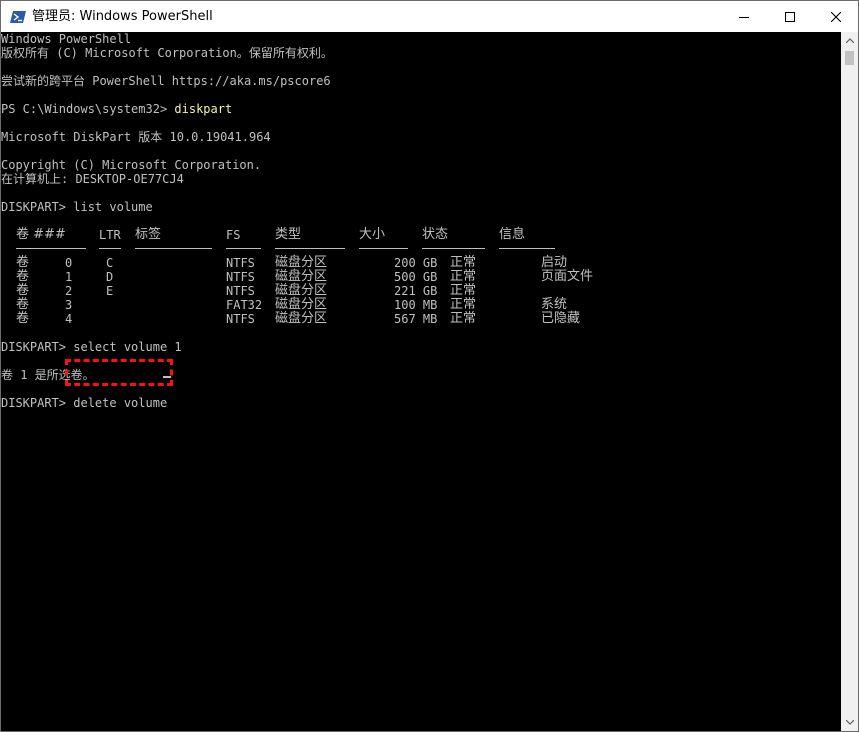 The width and height of the screenshot is (859, 732). I want to click on table-cell: 0, so click(69, 263).